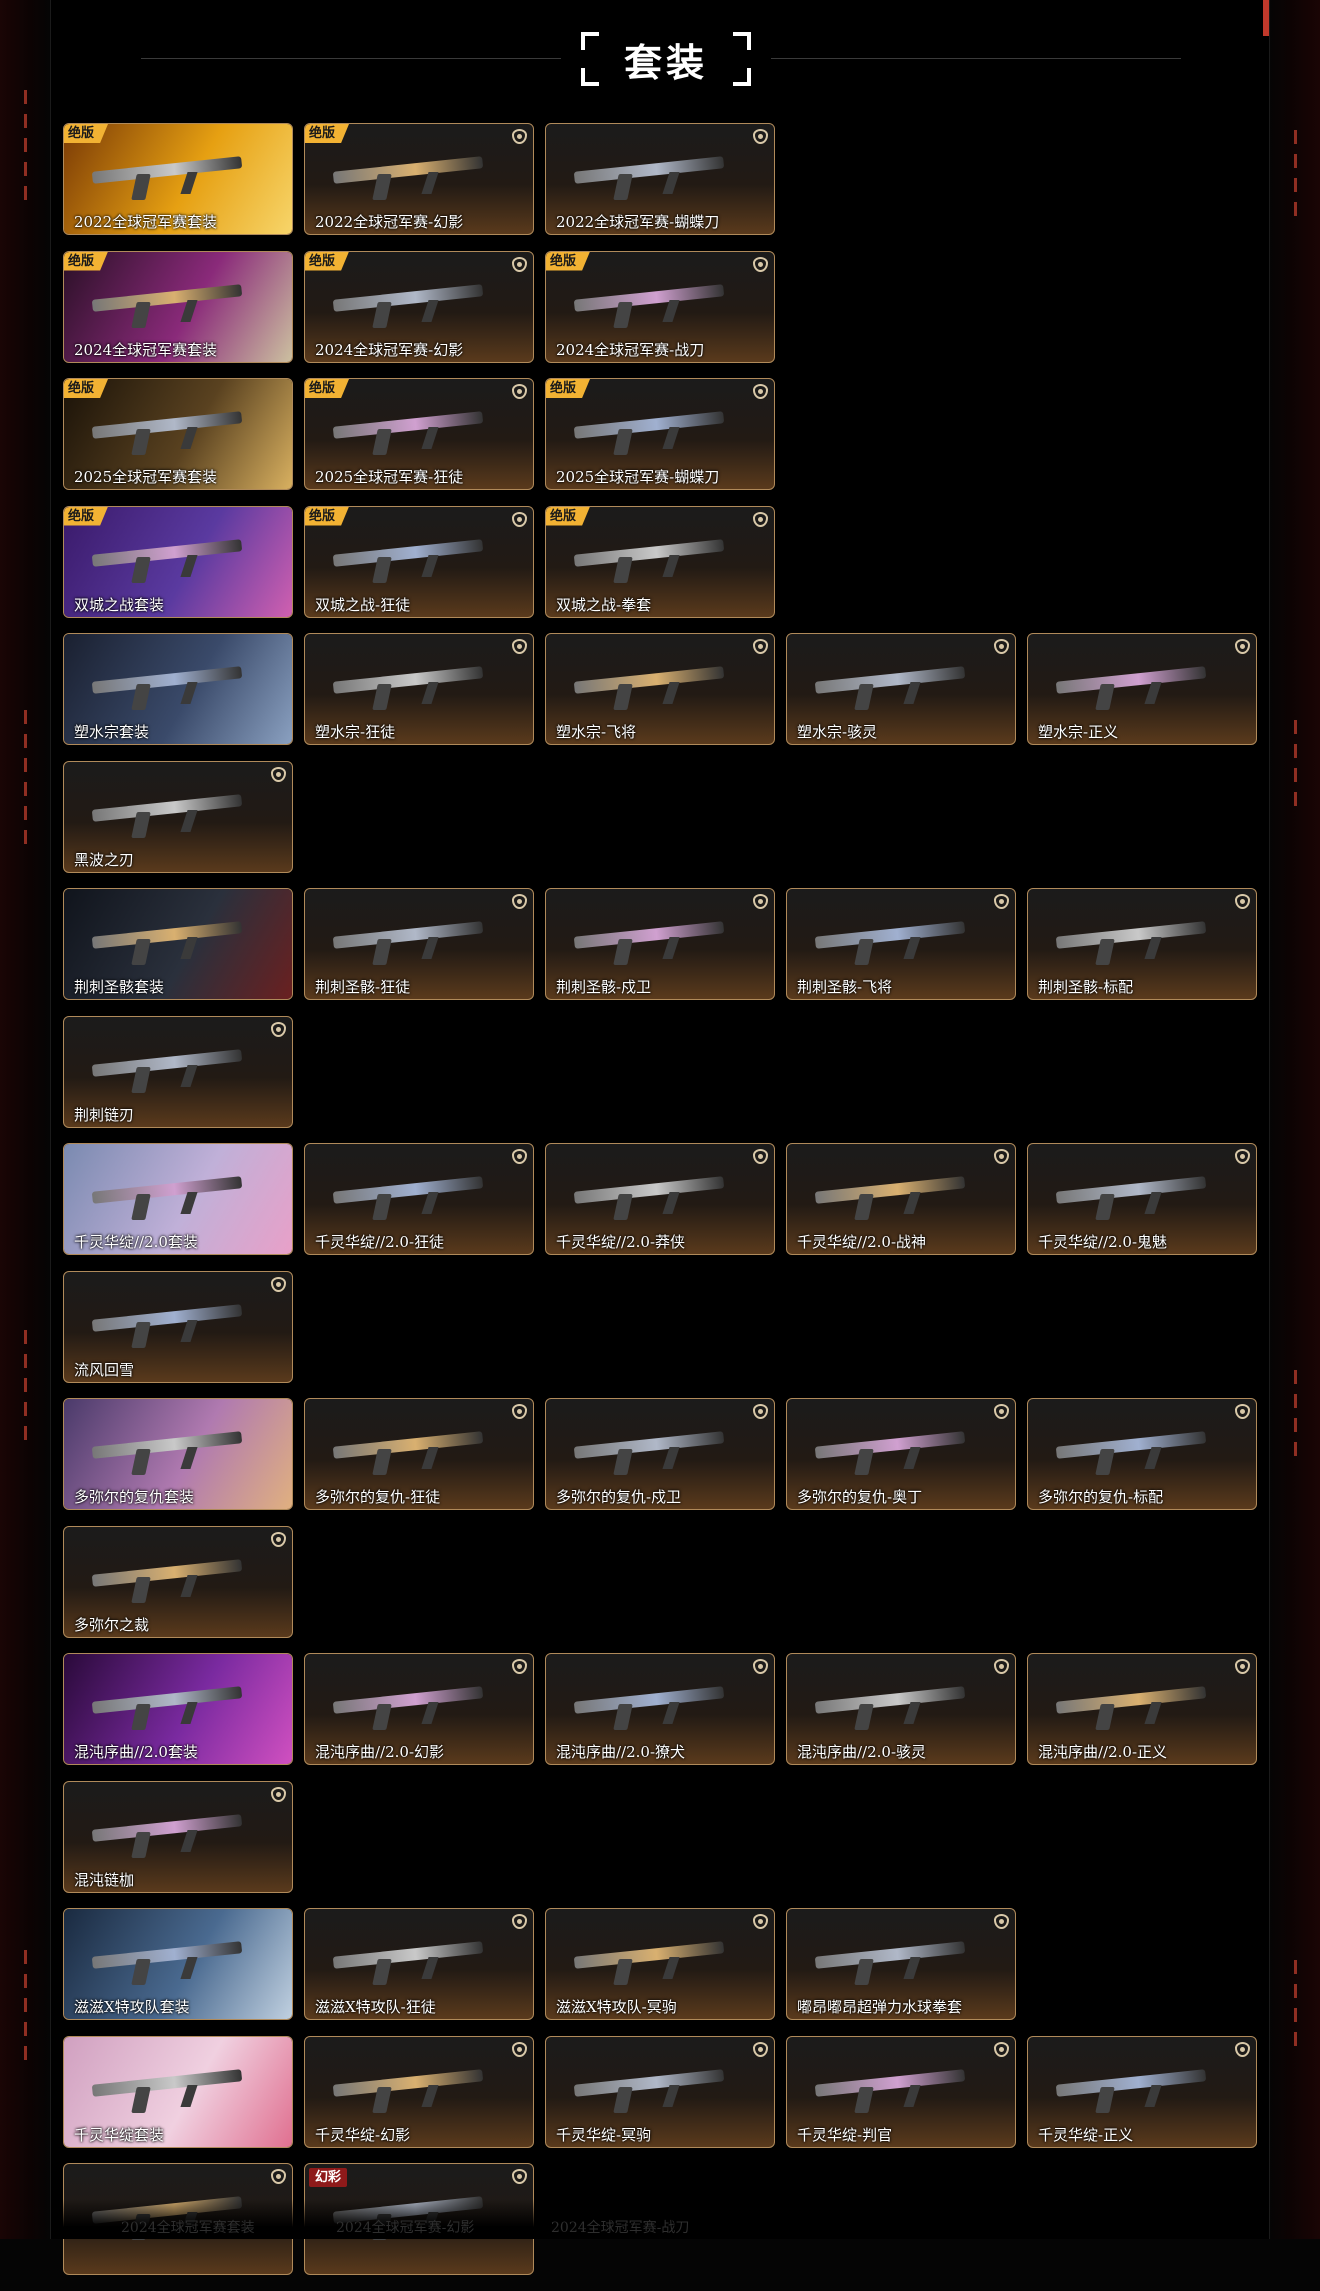  Describe the element at coordinates (136, 1242) in the screenshot. I see `skin-name: 千灵华绽//2.0套装` at that location.